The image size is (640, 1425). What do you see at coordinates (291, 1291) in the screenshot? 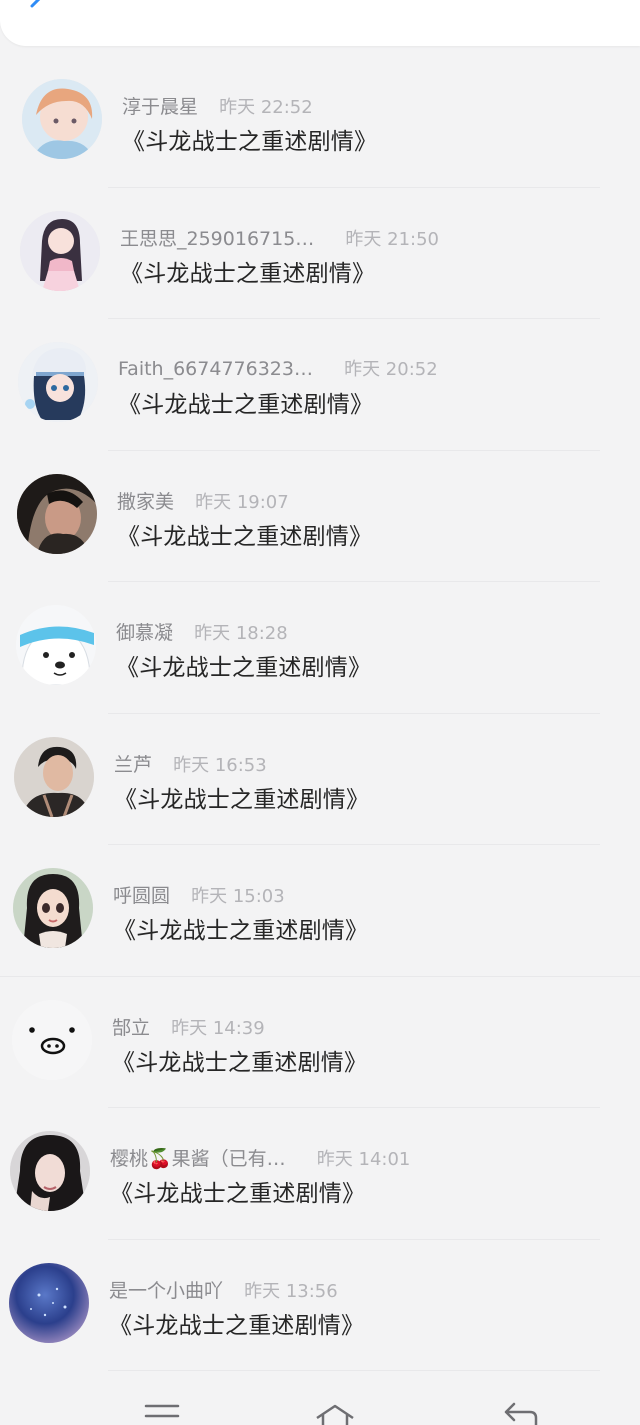
I see `message-time: 昨天 13:56` at bounding box center [291, 1291].